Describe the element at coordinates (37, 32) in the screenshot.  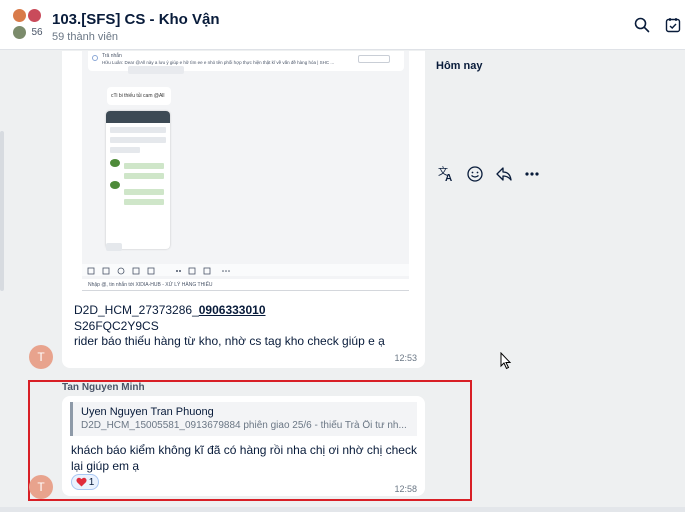
I see `member-count: 56` at that location.